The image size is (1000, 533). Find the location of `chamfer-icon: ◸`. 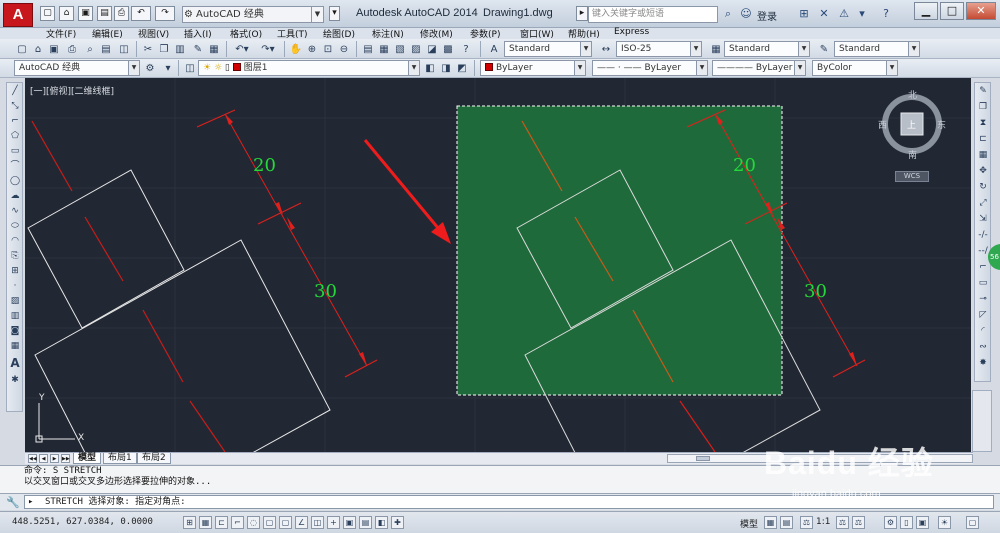

chamfer-icon: ◸ is located at coordinates (983, 315).